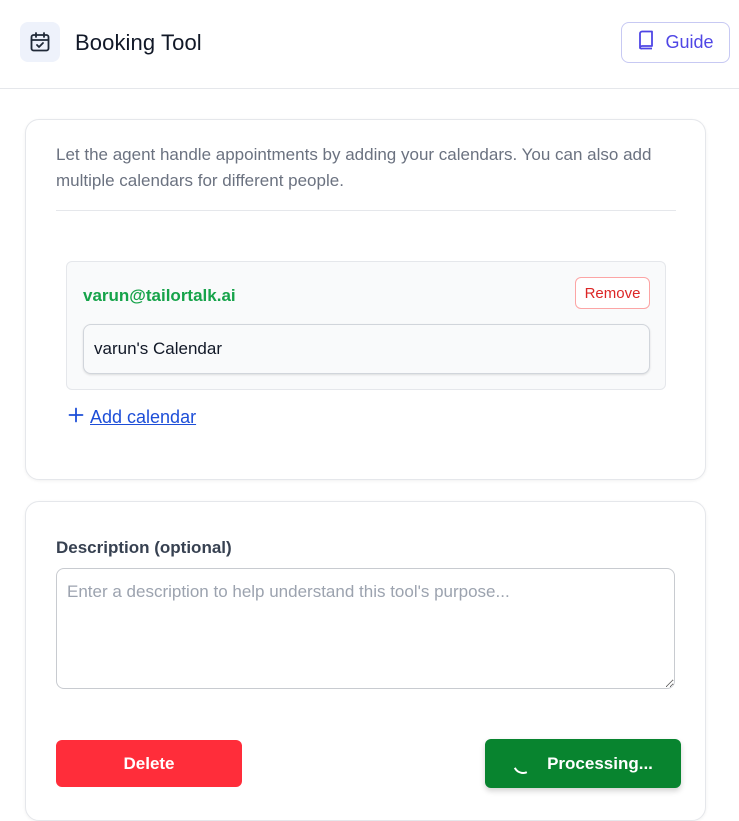 The height and width of the screenshot is (821, 739). I want to click on calendar-account-email: varun@tailortalk.ai, so click(159, 295).